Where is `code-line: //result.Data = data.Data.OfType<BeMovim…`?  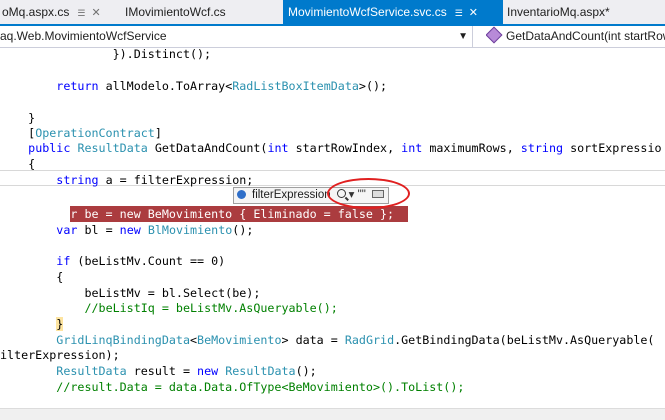
code-line: //result.Data = data.Data.OfType<BeMovim… is located at coordinates (260, 387).